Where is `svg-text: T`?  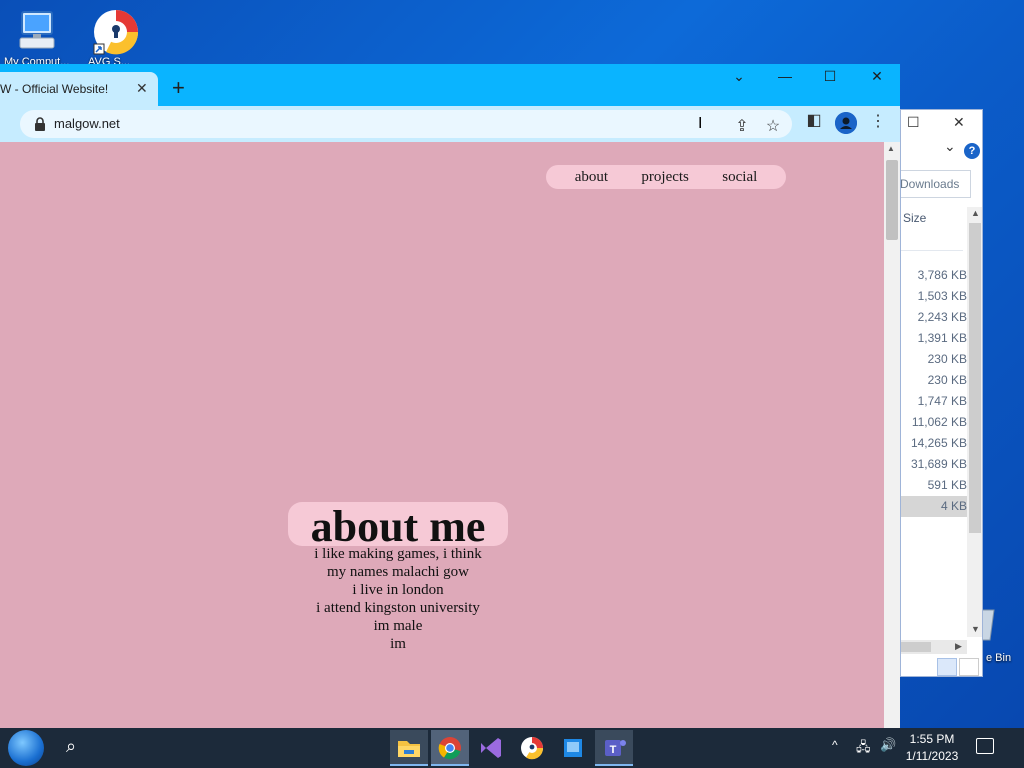
svg-text: T is located at coordinates (613, 750).